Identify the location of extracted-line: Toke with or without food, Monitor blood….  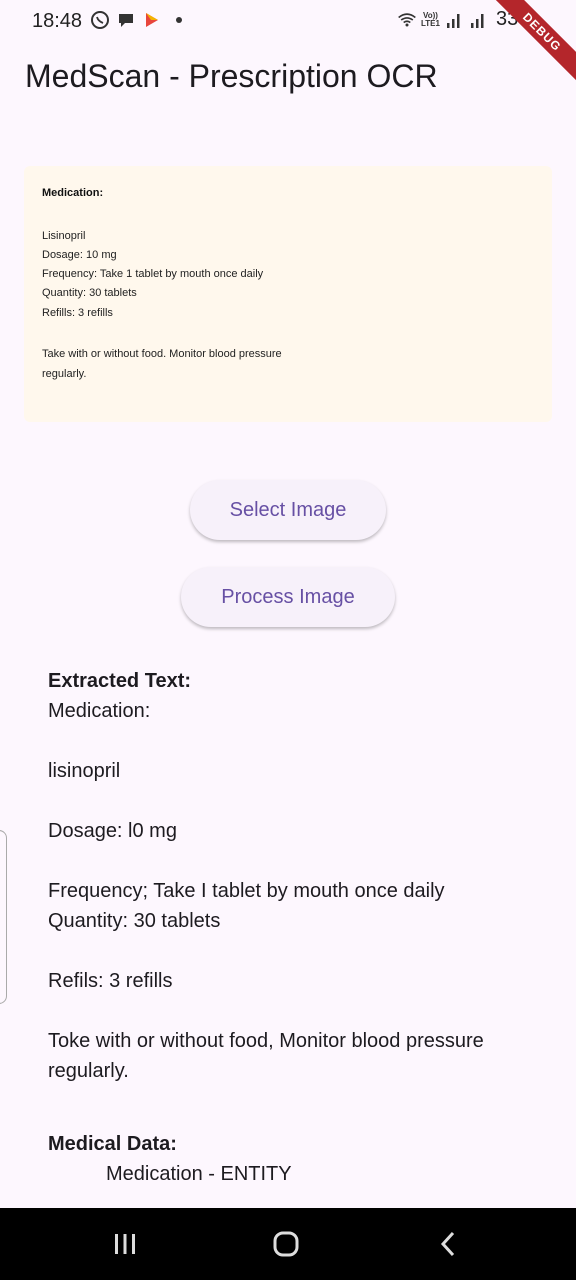
(266, 1041).